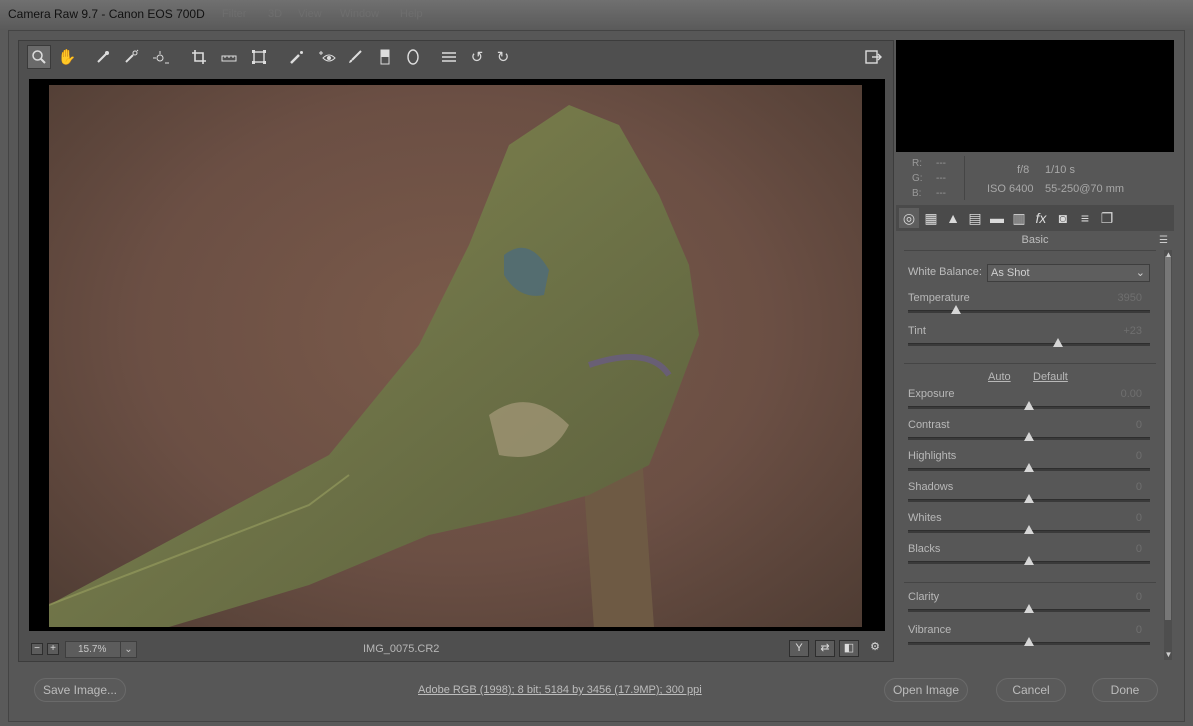  What do you see at coordinates (1085, 189) in the screenshot?
I see `lens: 55-250@70 mm` at bounding box center [1085, 189].